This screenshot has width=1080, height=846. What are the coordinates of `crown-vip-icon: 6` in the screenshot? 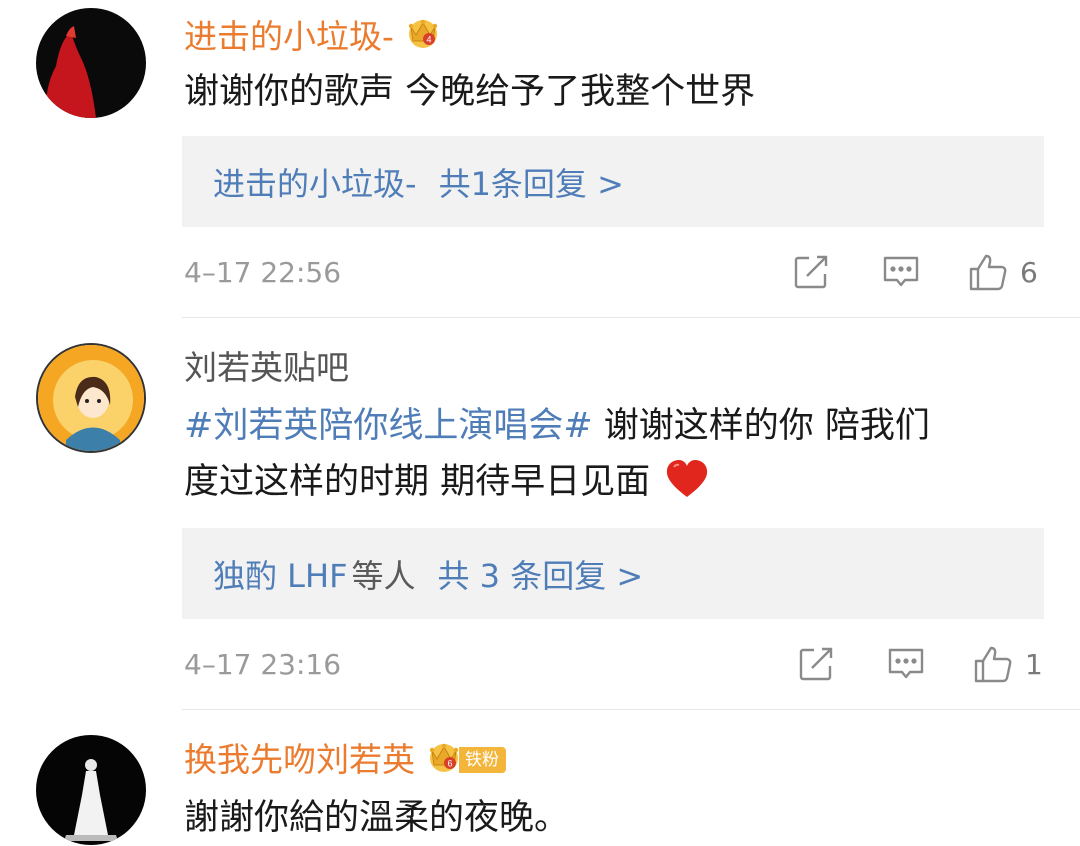 It's located at (444, 760).